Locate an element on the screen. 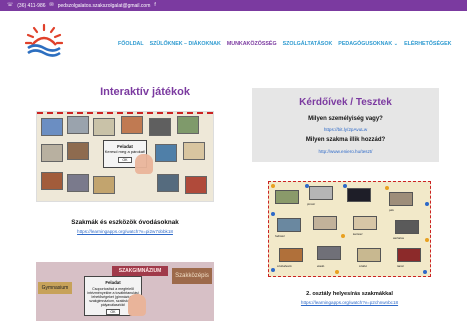 The image size is (467, 321). word-label: fodrász is located at coordinates (280, 236).